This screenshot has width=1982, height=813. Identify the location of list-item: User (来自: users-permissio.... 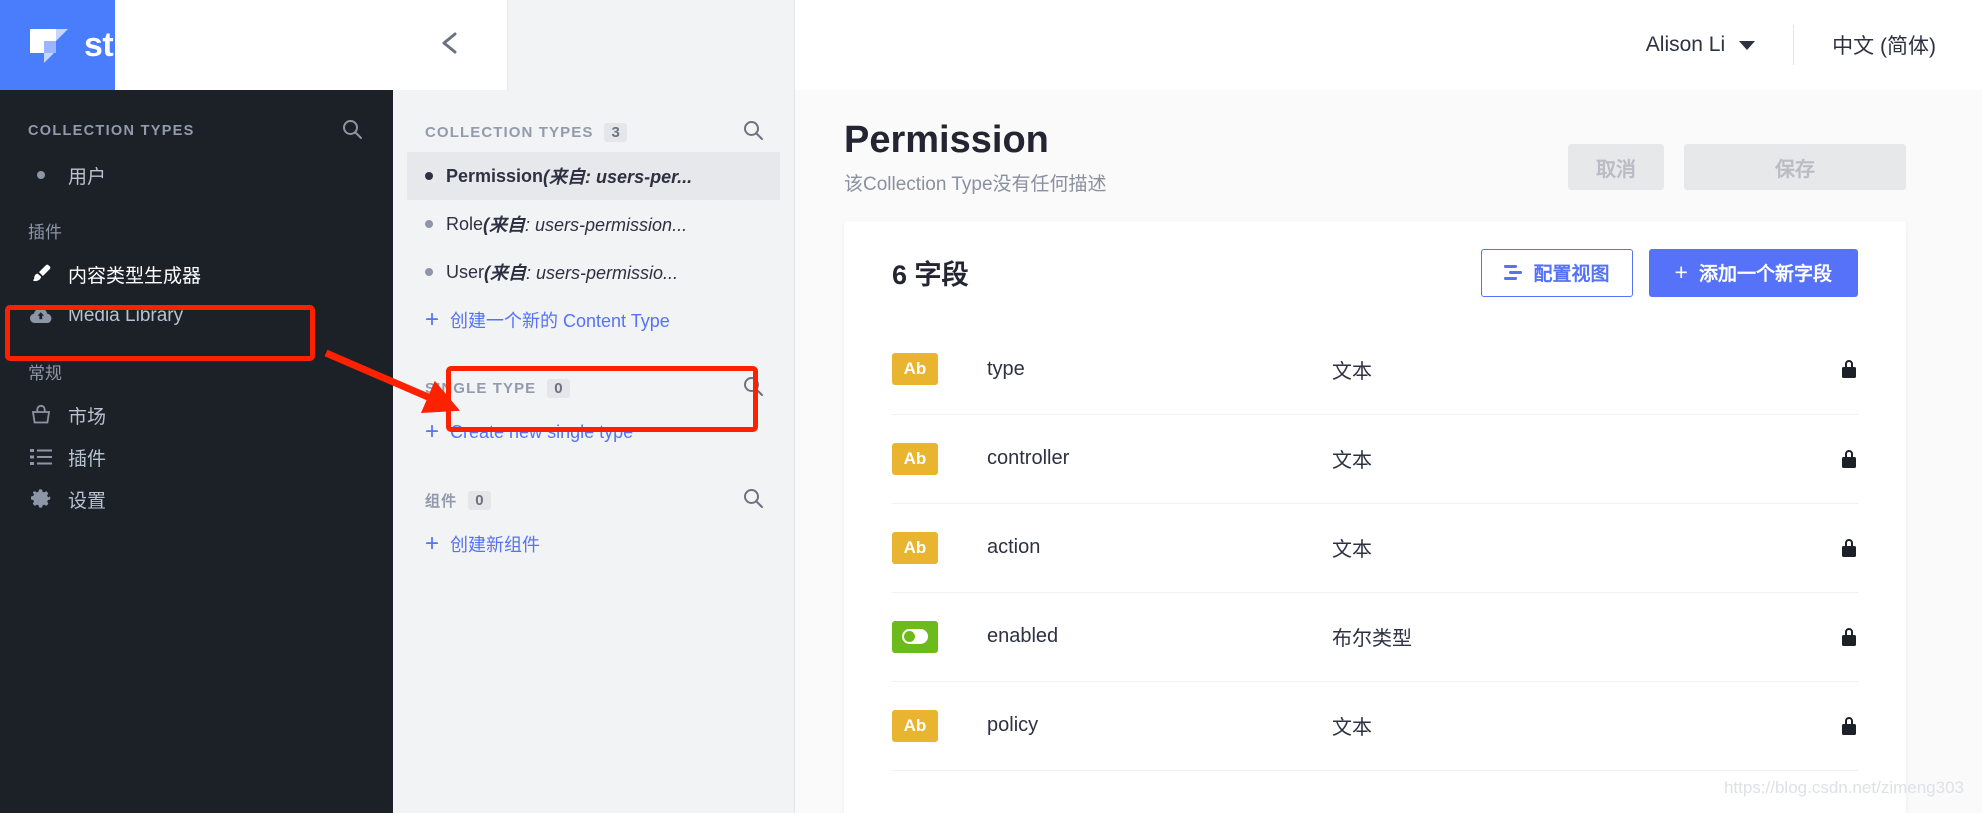
(593, 272).